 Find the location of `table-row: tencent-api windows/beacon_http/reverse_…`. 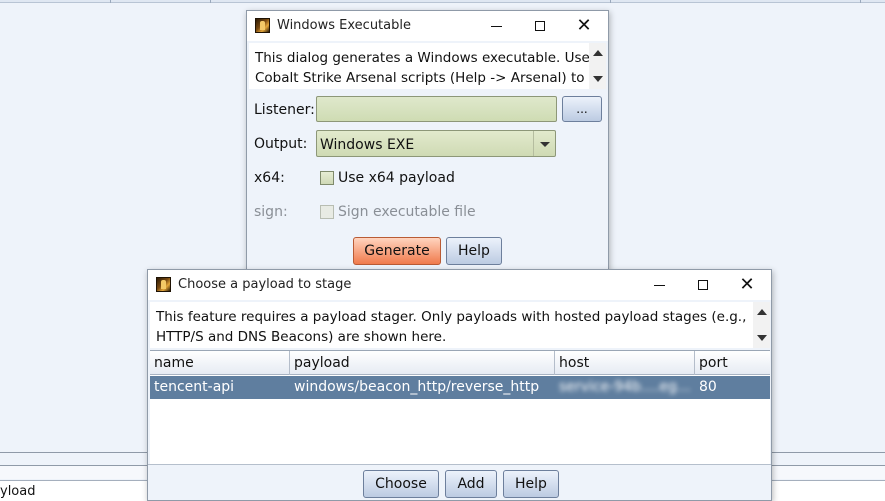

table-row: tencent-api windows/beacon_http/reverse_… is located at coordinates (460, 387).